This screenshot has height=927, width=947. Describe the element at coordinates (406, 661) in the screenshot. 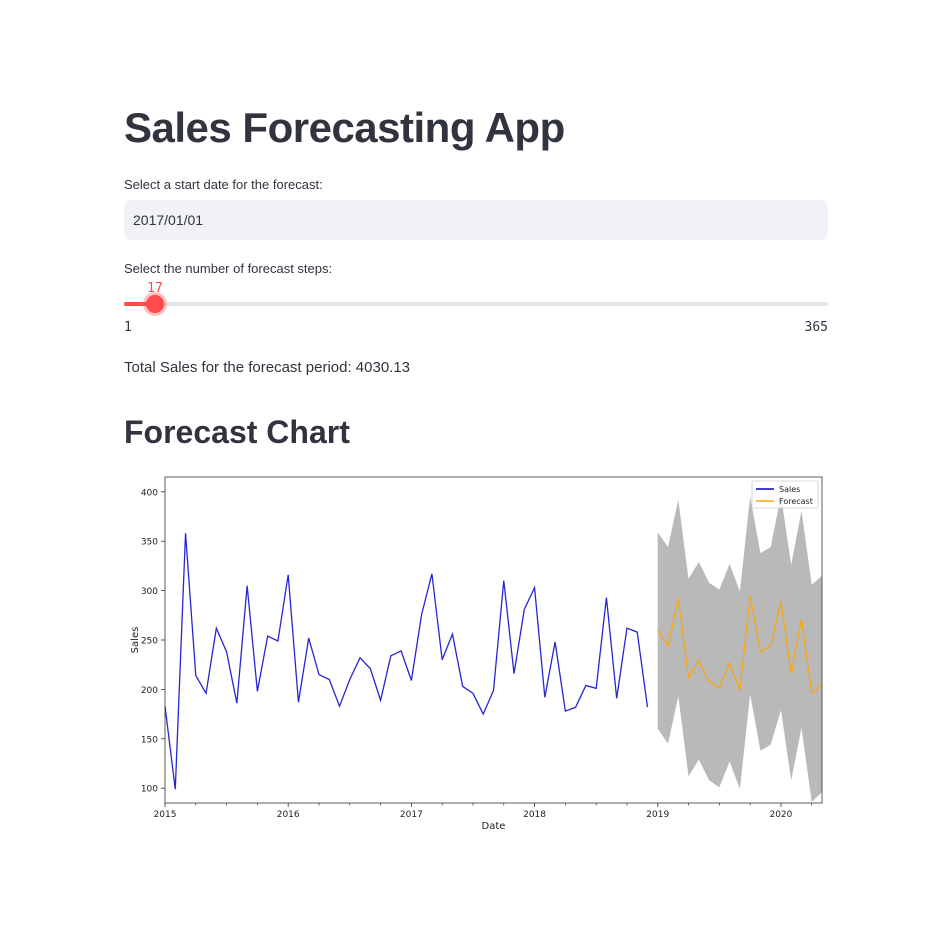

I see `series-line-sales` at that location.